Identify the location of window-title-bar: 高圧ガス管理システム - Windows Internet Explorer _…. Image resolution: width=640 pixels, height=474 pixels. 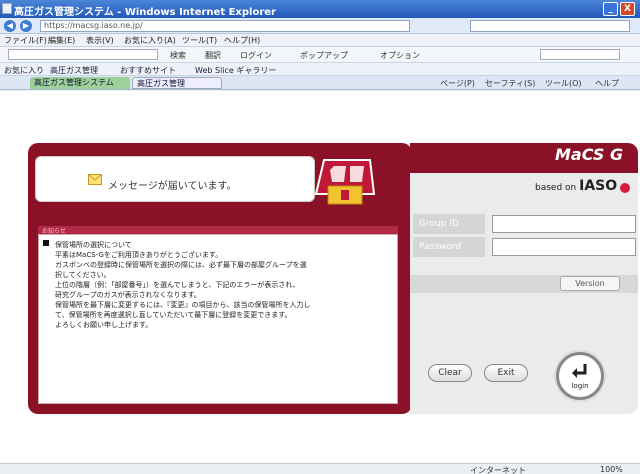
(320, 9).